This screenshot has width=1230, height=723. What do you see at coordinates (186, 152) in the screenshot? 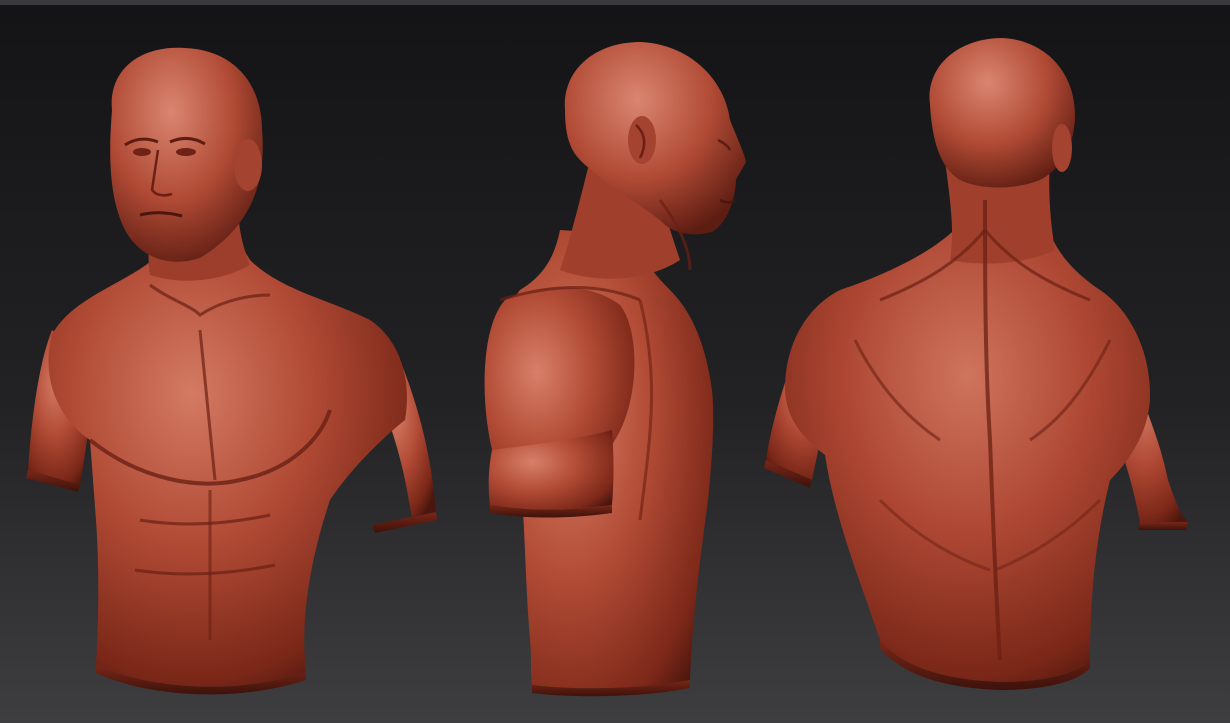
I see `front-right-eye` at bounding box center [186, 152].